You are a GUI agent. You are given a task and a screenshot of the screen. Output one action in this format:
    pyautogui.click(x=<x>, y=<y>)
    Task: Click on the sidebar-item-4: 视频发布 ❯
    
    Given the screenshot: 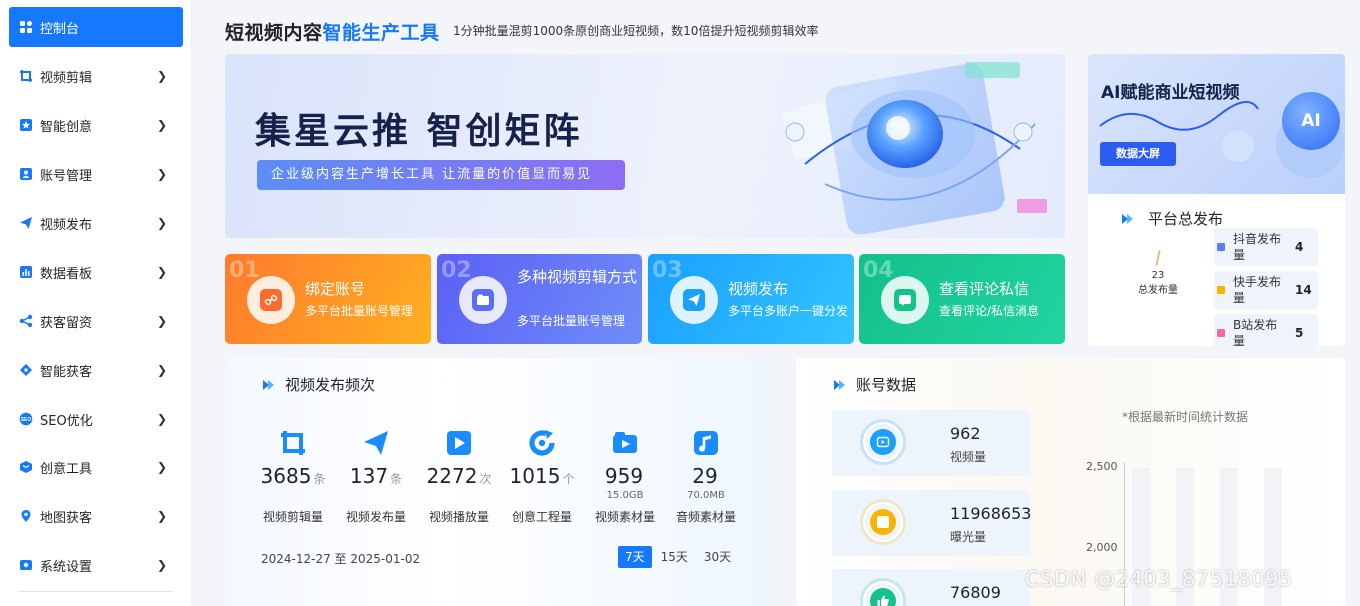 What is the action you would take?
    pyautogui.click(x=96, y=223)
    